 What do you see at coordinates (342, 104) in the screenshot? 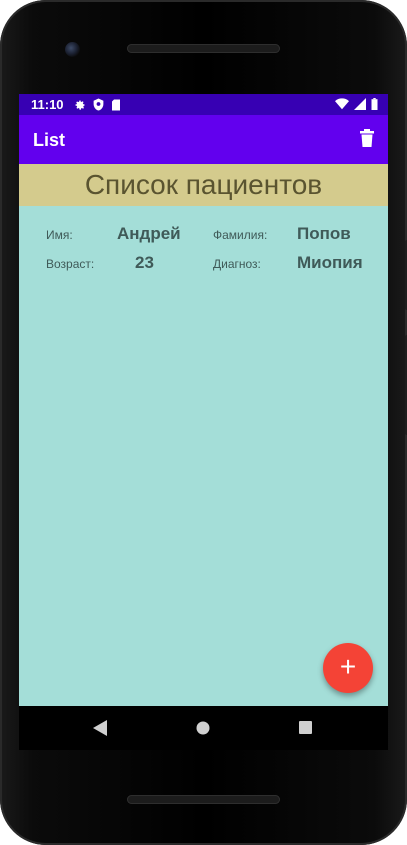
I see `wifi-icon` at bounding box center [342, 104].